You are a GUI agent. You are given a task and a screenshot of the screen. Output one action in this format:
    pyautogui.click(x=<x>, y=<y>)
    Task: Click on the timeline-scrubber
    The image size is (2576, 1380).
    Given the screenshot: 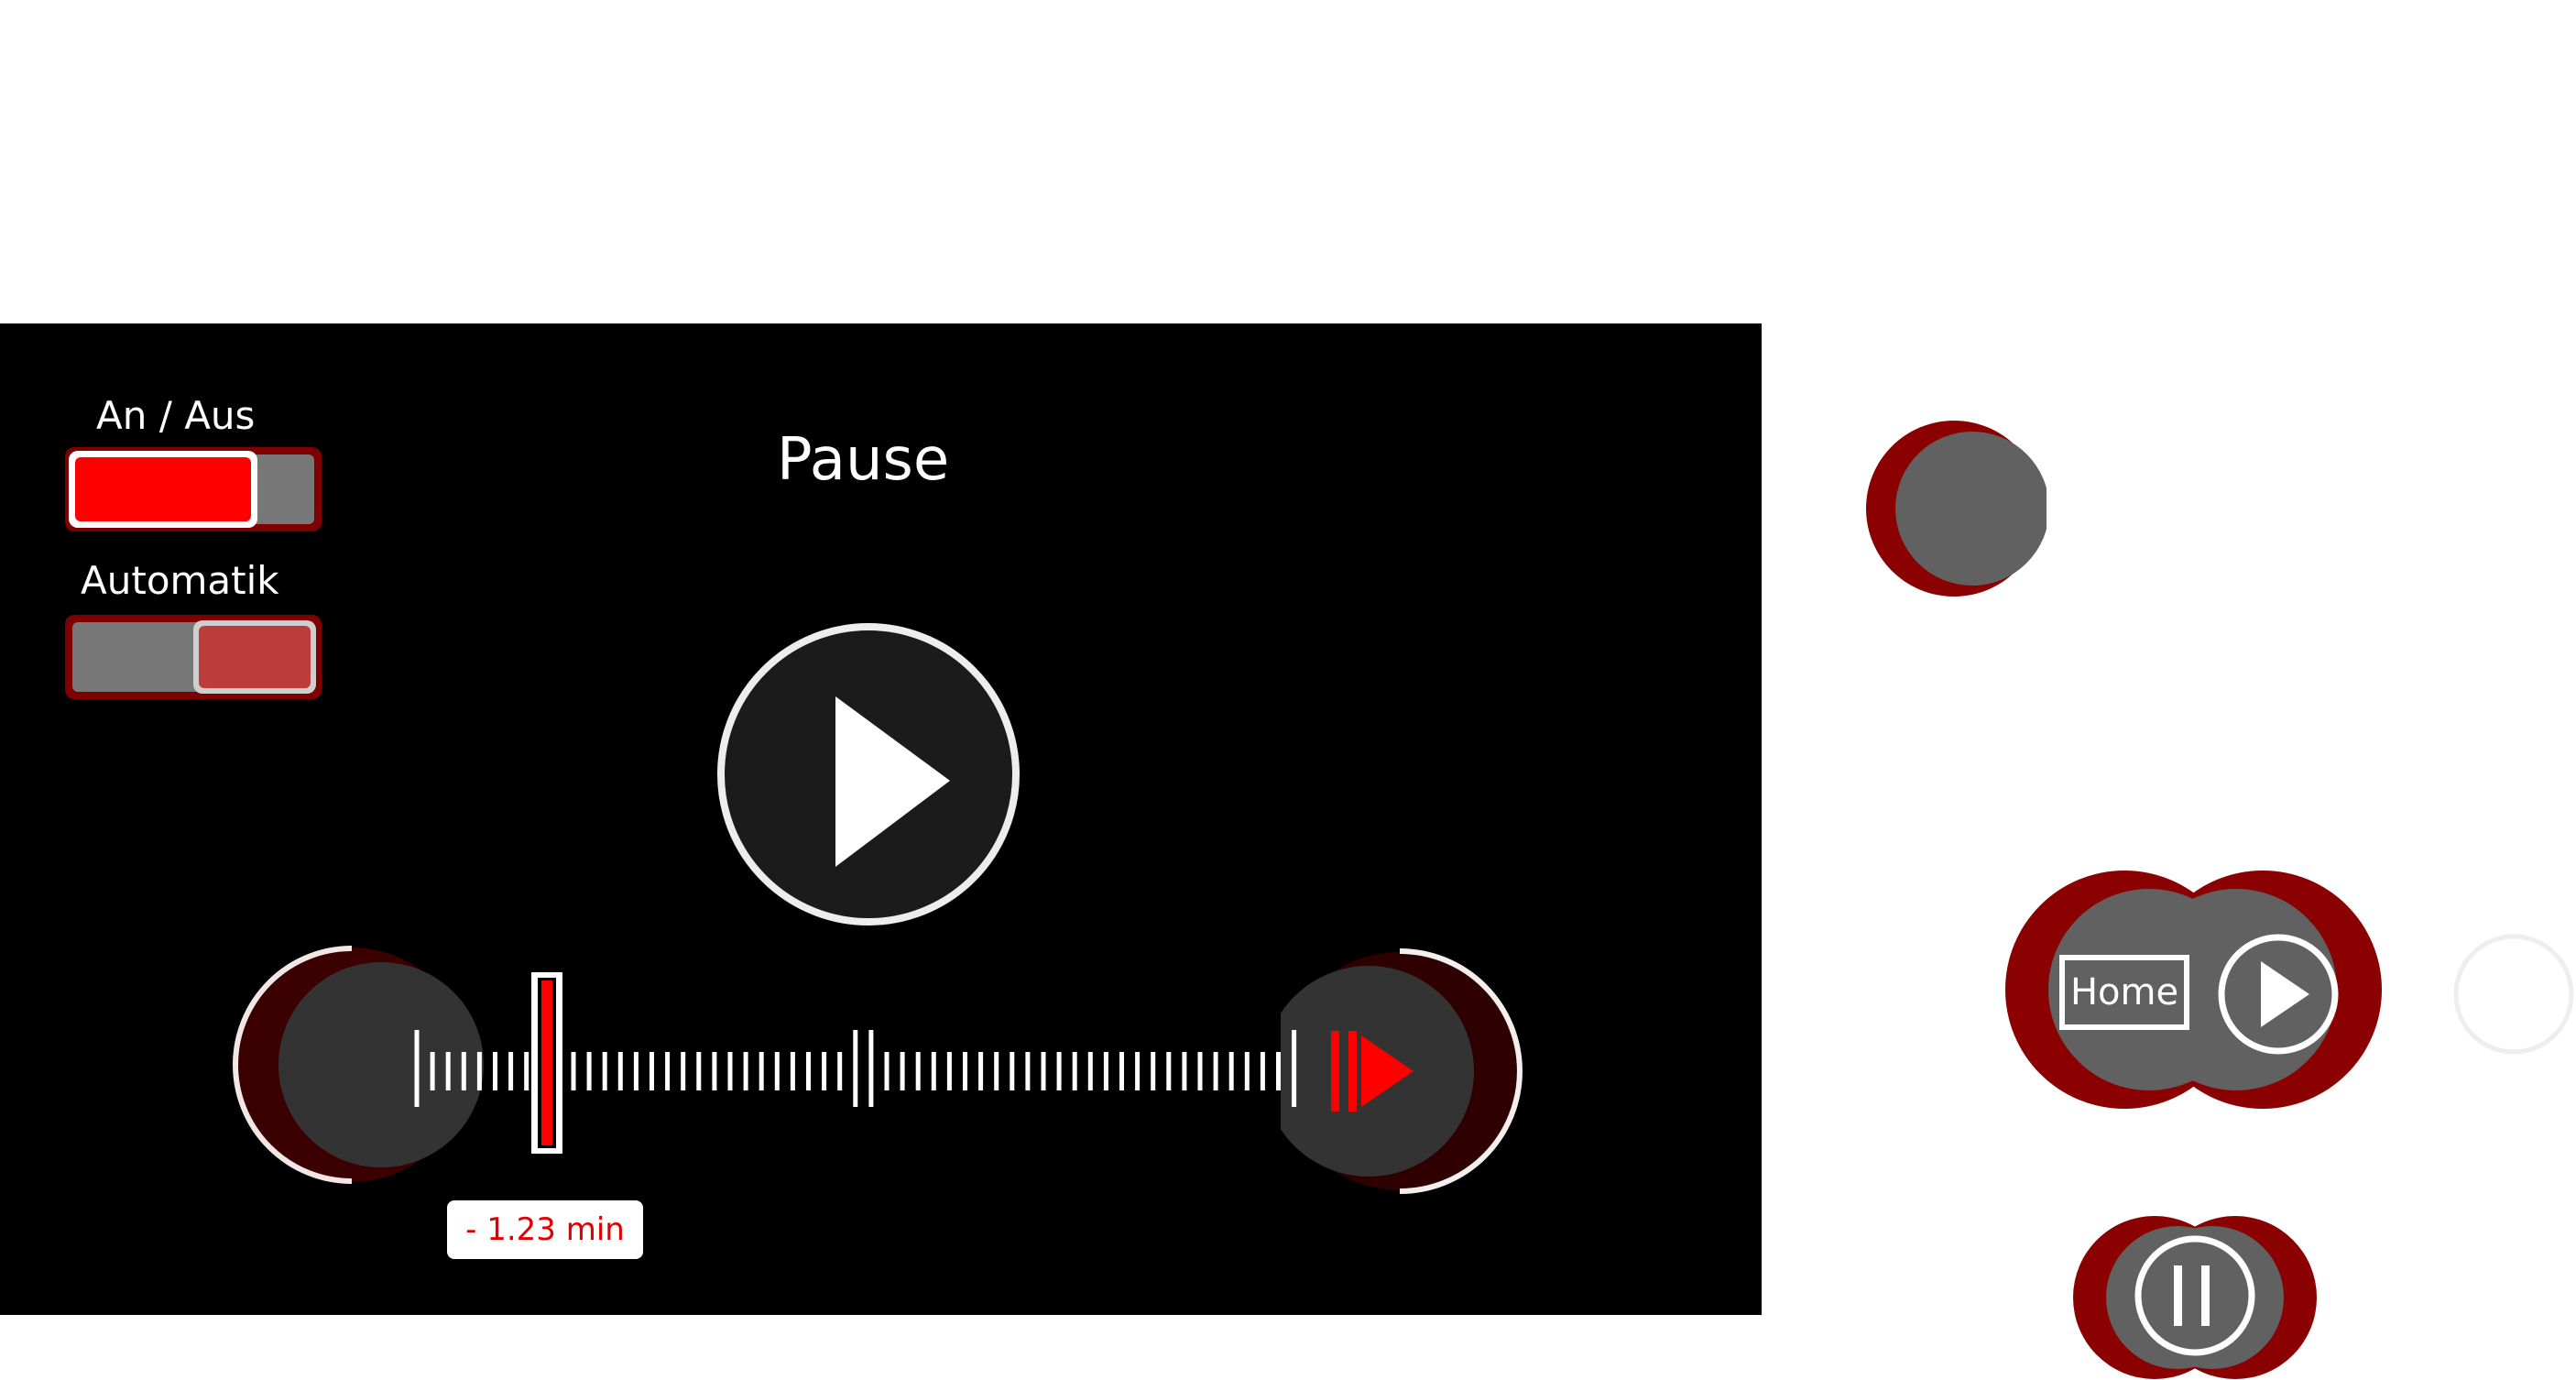 What is the action you would take?
    pyautogui.click(x=861, y=1063)
    